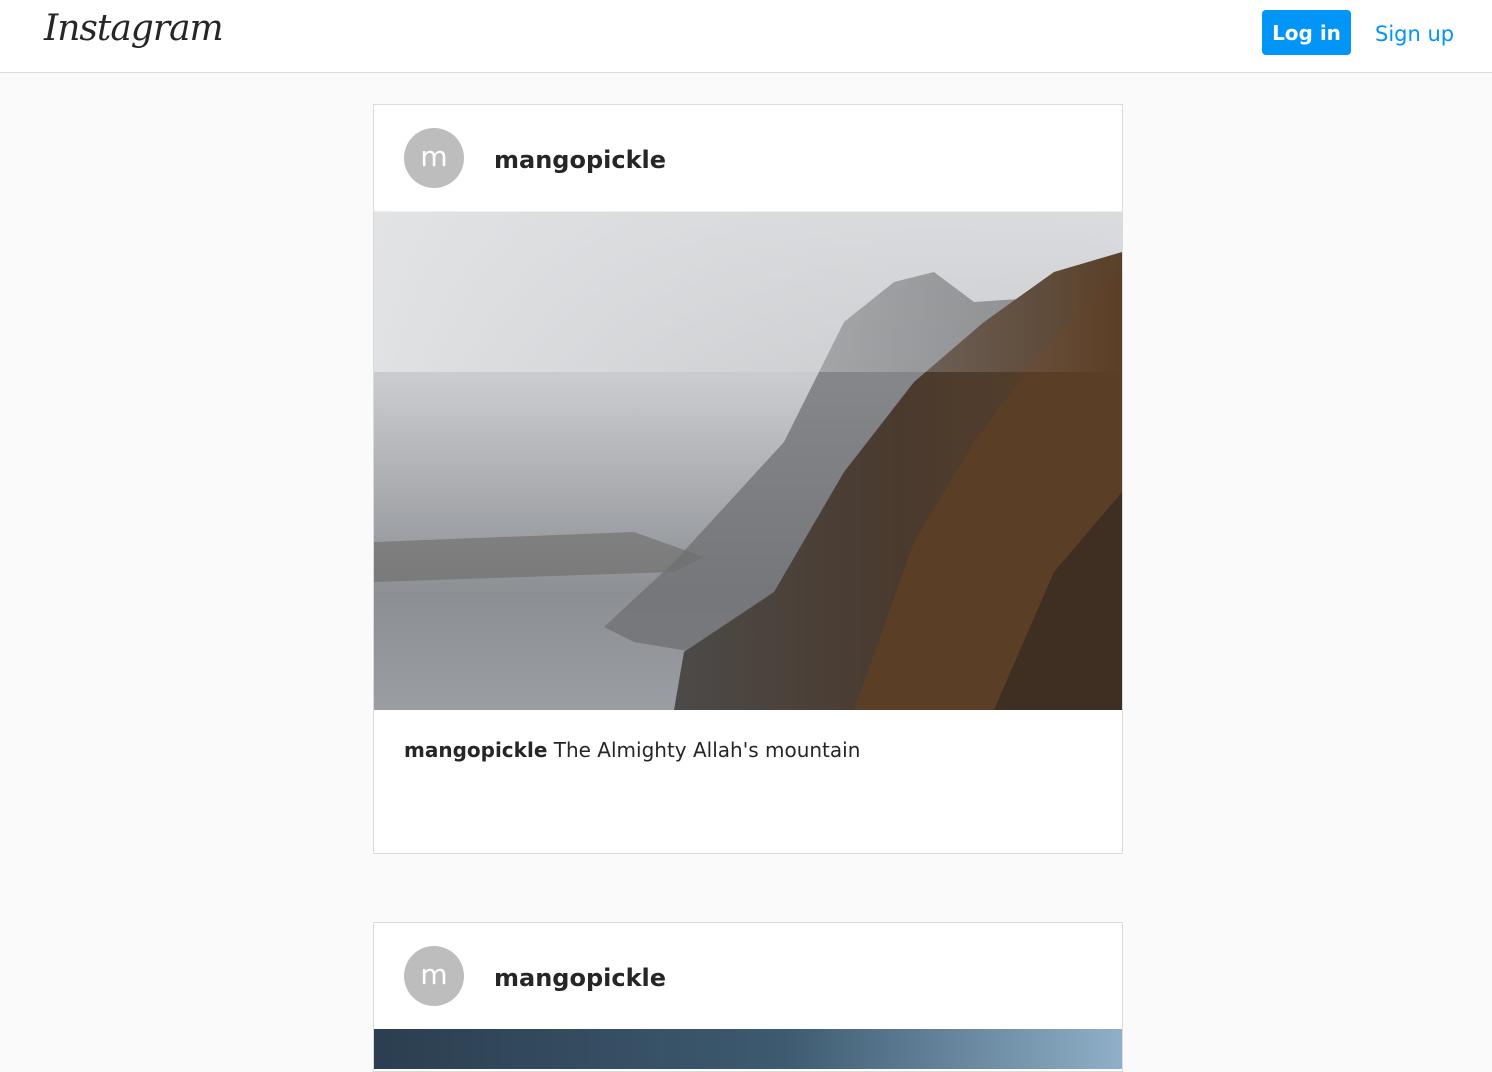 This screenshot has width=1492, height=1072. Describe the element at coordinates (475, 750) in the screenshot. I see `caption-username: mangopickle` at that location.